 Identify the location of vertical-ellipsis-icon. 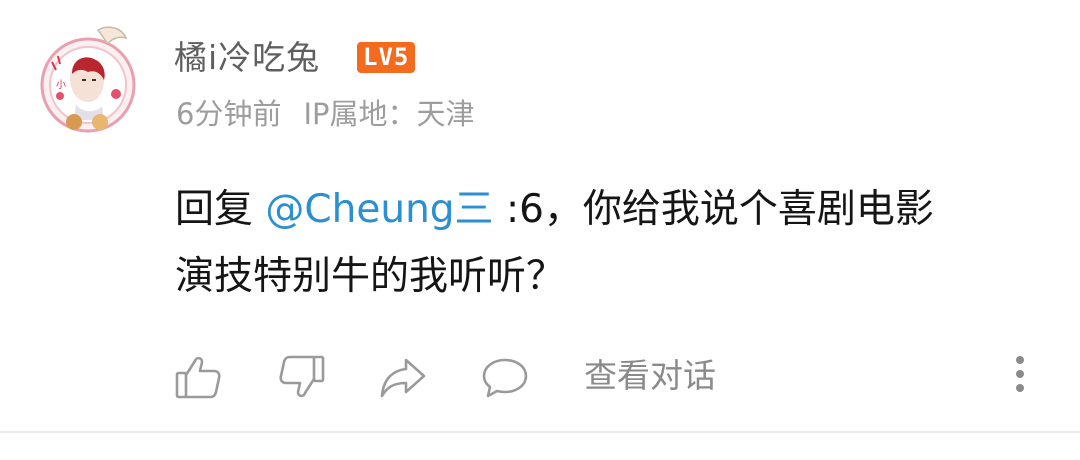
(1020, 374).